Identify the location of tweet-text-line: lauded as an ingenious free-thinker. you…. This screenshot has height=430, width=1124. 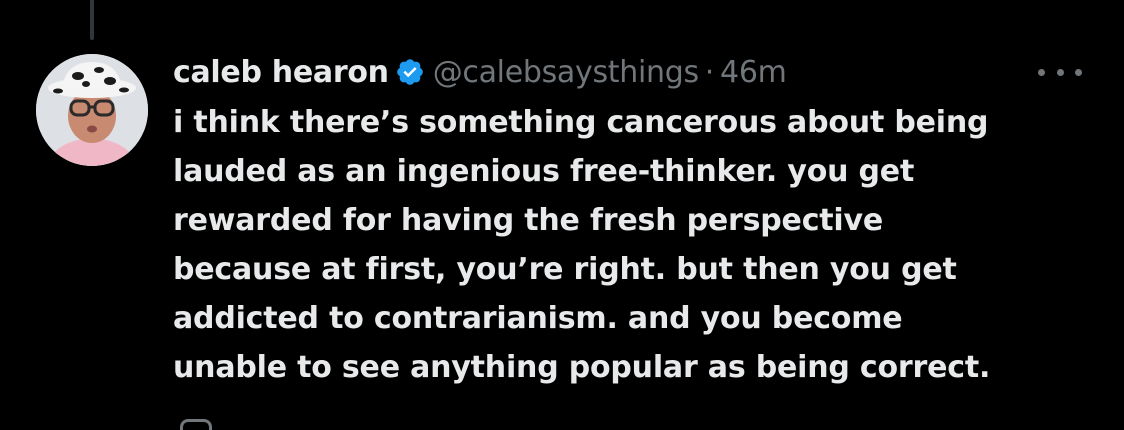
(544, 171).